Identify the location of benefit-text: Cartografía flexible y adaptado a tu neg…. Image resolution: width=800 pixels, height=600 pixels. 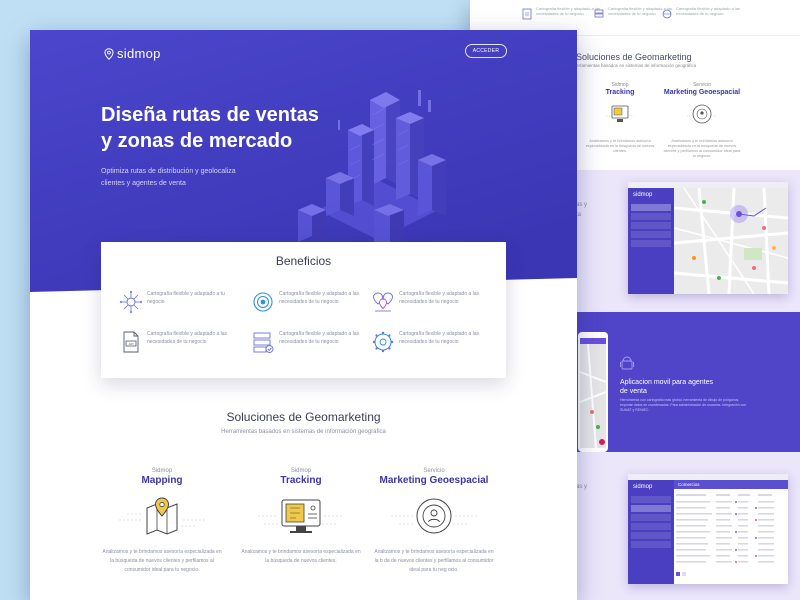
(186, 298).